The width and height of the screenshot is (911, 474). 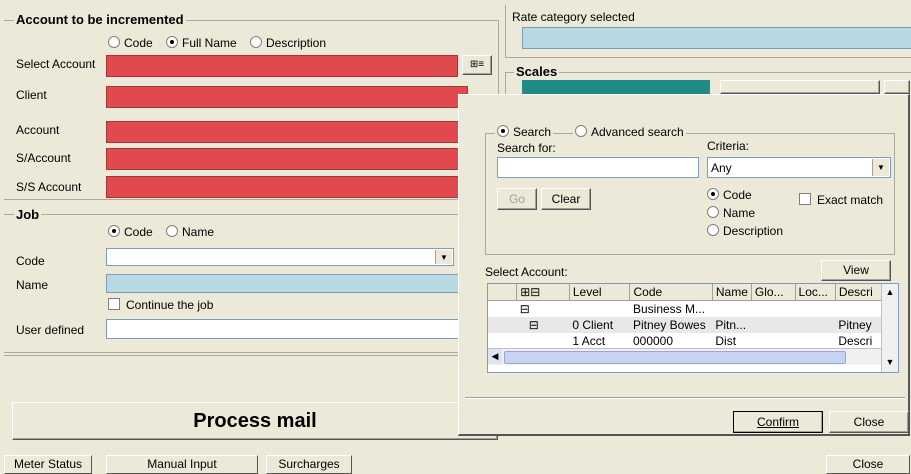 What do you see at coordinates (280, 257) in the screenshot?
I see `job-code-dropdown: ▼` at bounding box center [280, 257].